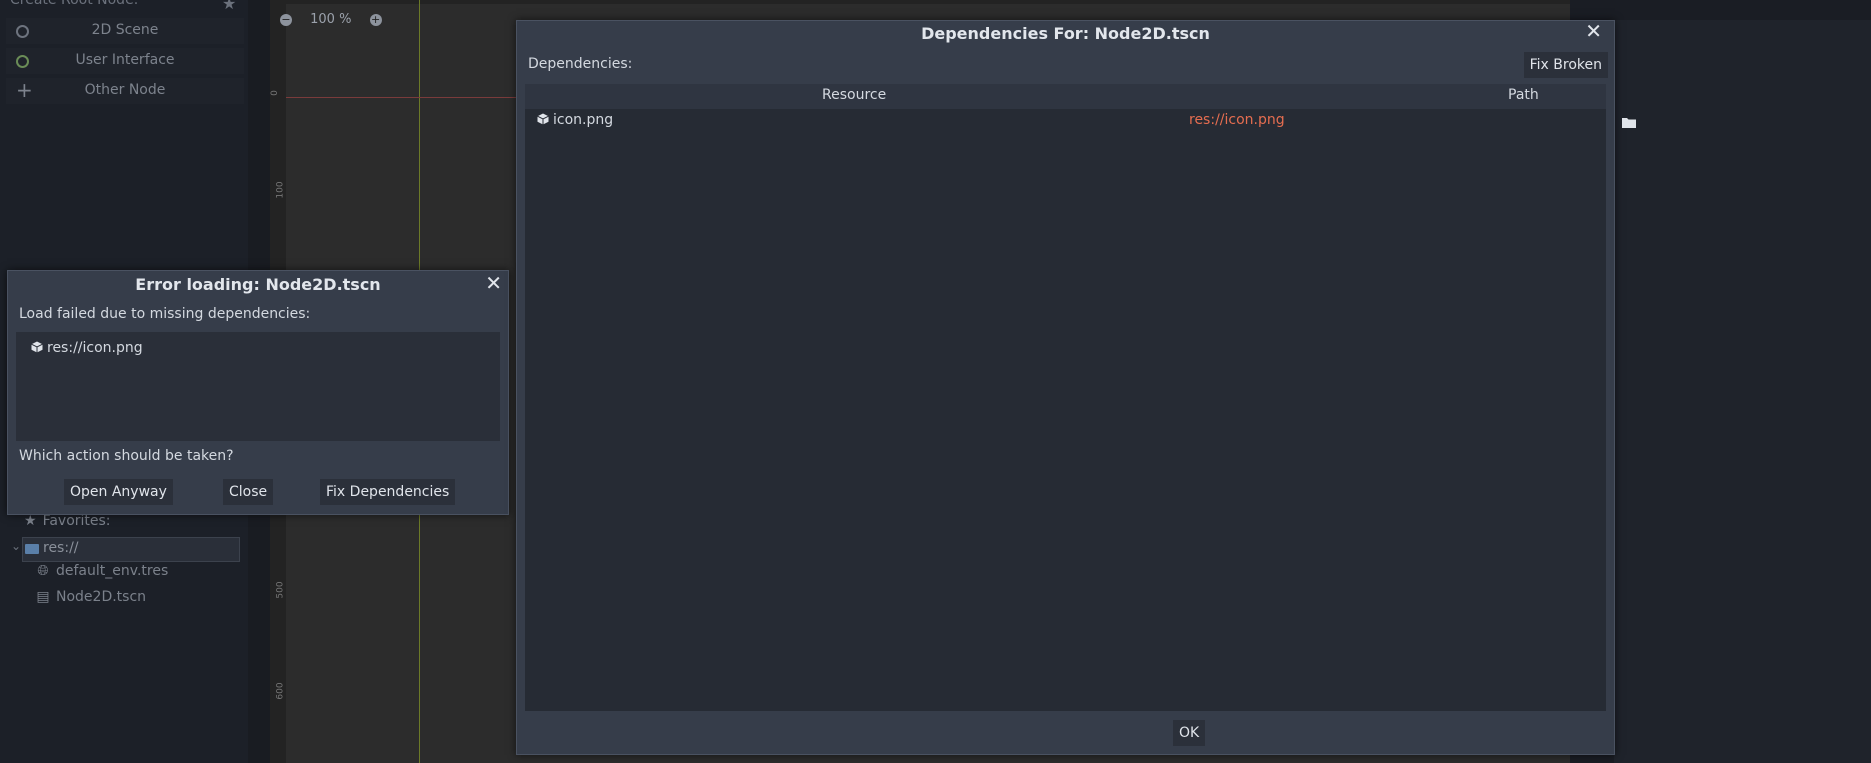 The image size is (1871, 763). What do you see at coordinates (1237, 120) in the screenshot?
I see `path-cell: res://icon.png` at bounding box center [1237, 120].